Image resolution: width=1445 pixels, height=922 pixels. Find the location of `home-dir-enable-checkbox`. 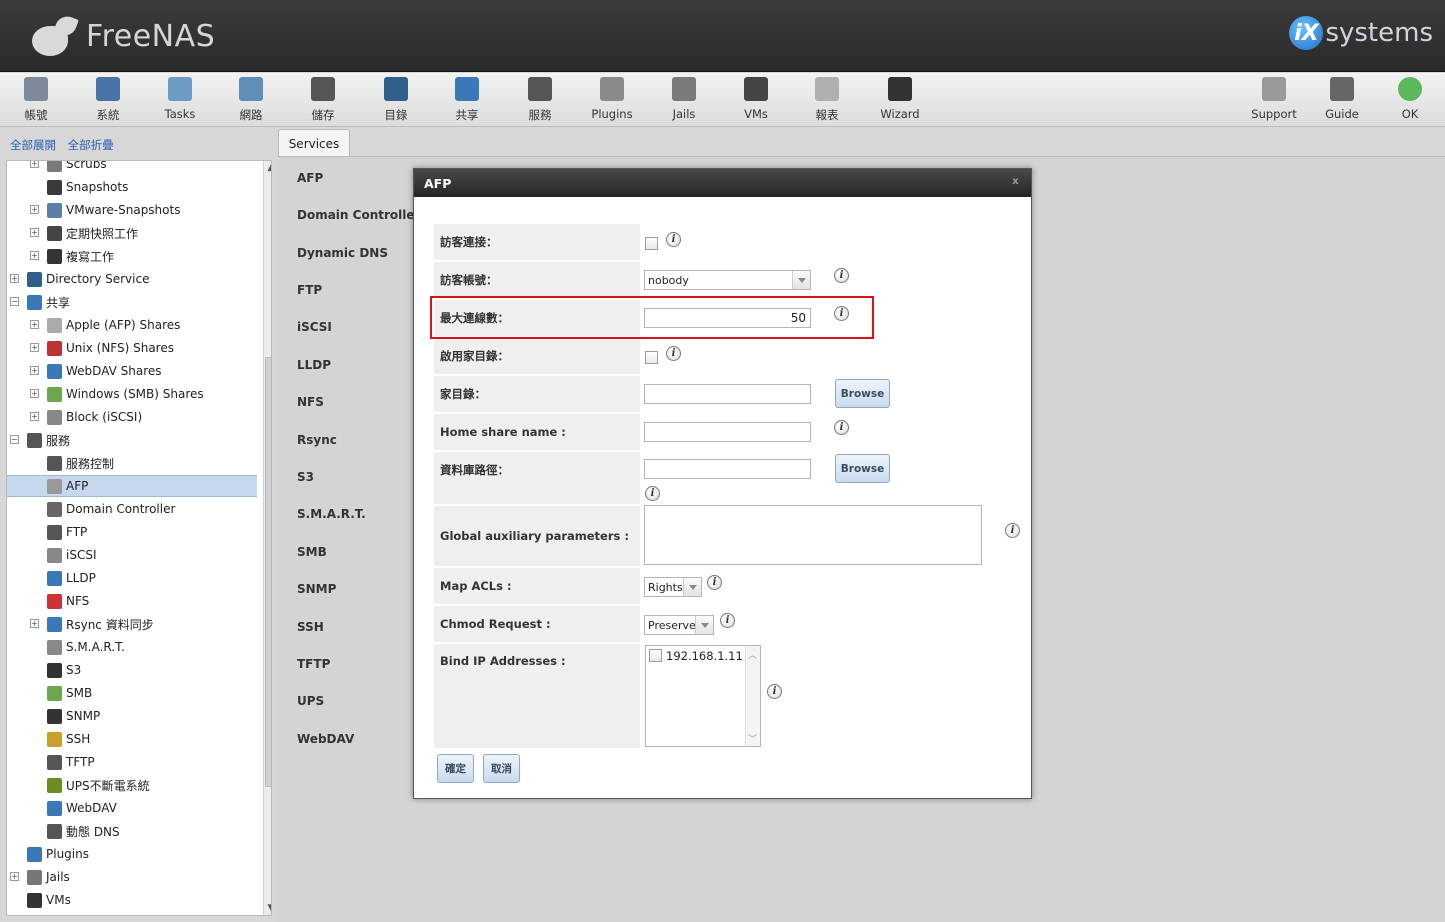

home-dir-enable-checkbox is located at coordinates (651, 357).